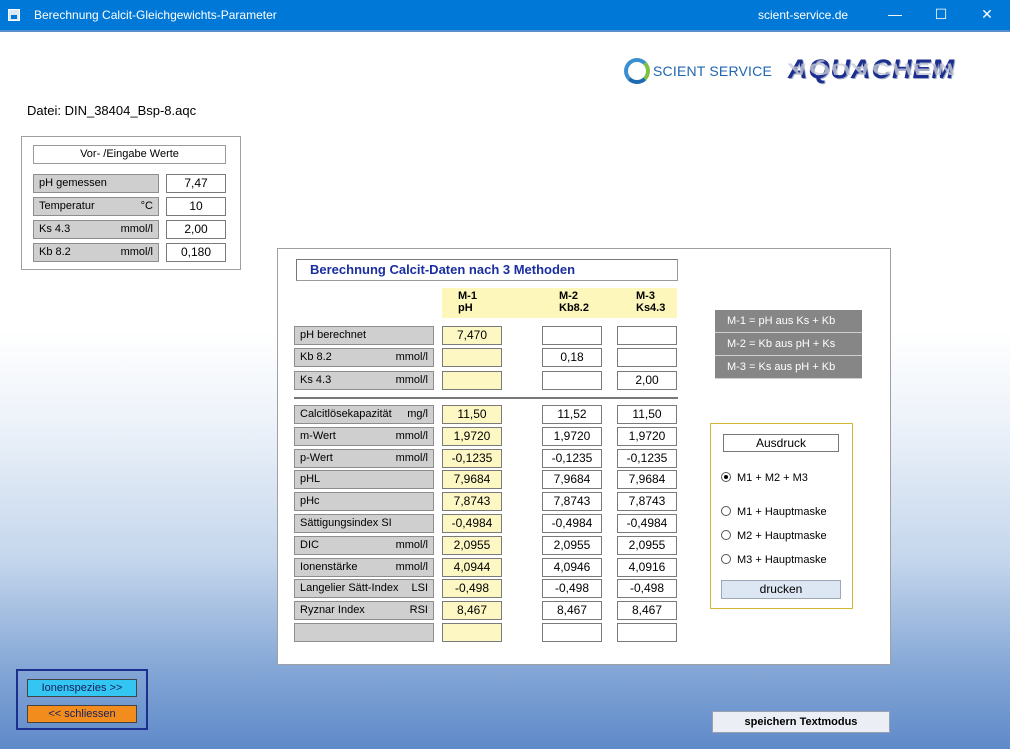  I want to click on calc-row-label: Calcitlösekapazität mg/l, so click(364, 414).